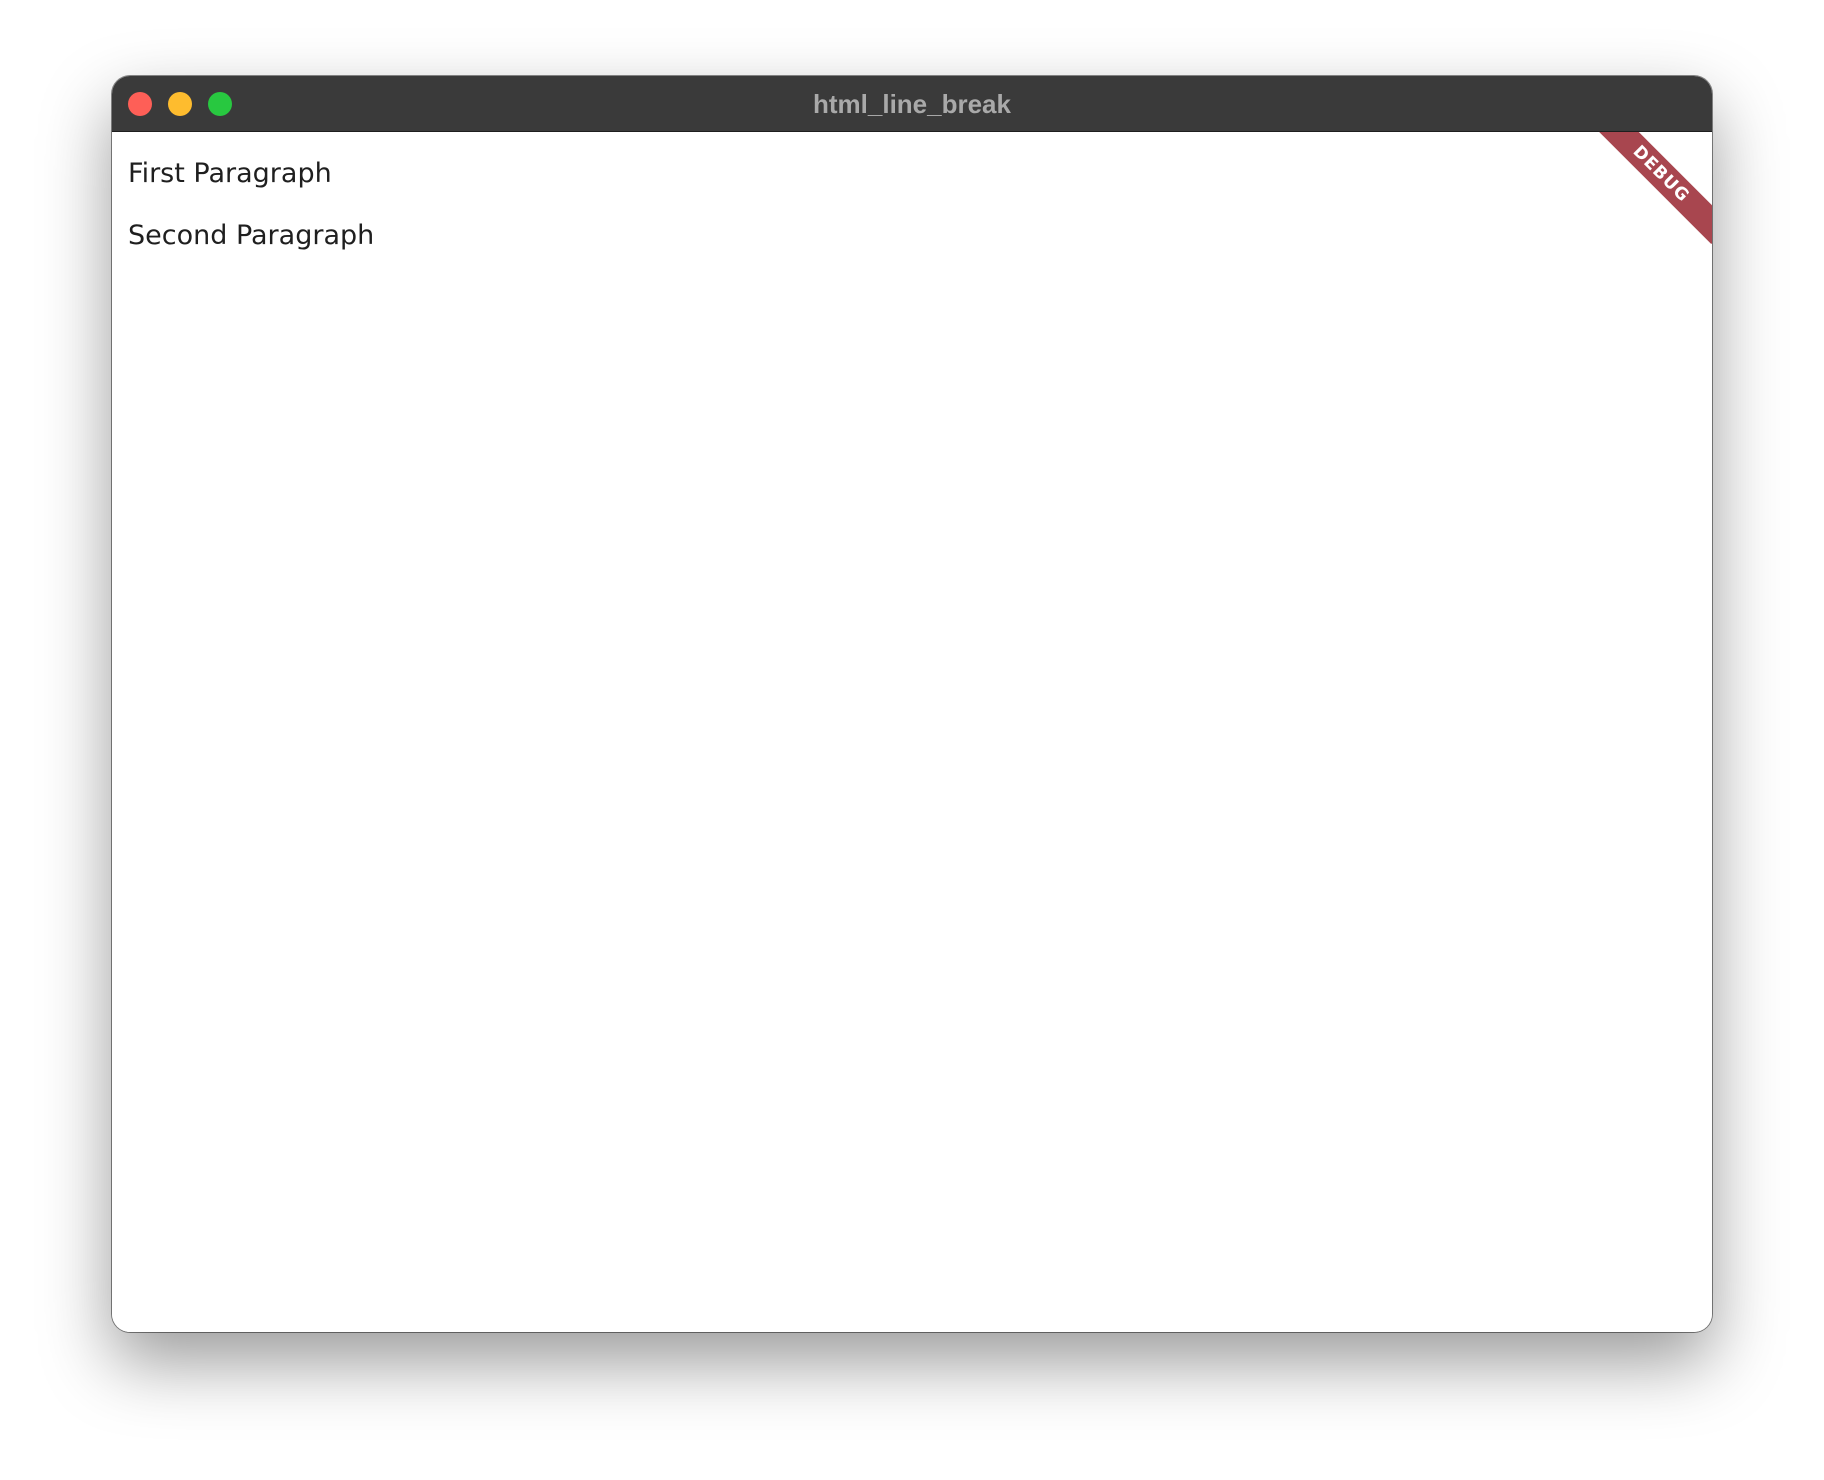  I want to click on title-bar: html_line_break, so click(912, 104).